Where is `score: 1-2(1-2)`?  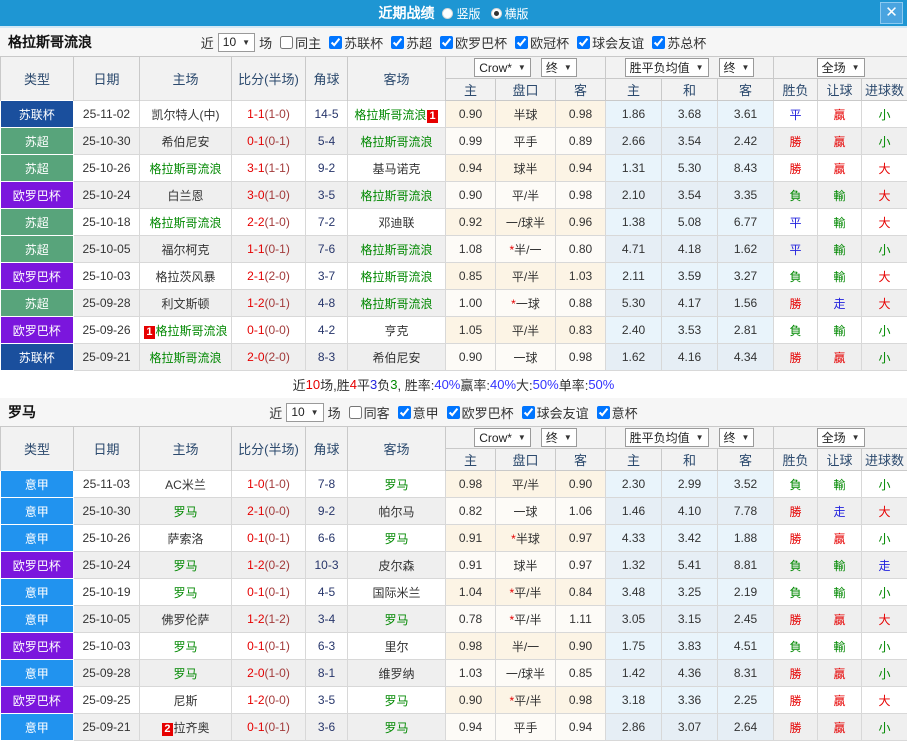
score: 1-2(1-2) is located at coordinates (268, 619).